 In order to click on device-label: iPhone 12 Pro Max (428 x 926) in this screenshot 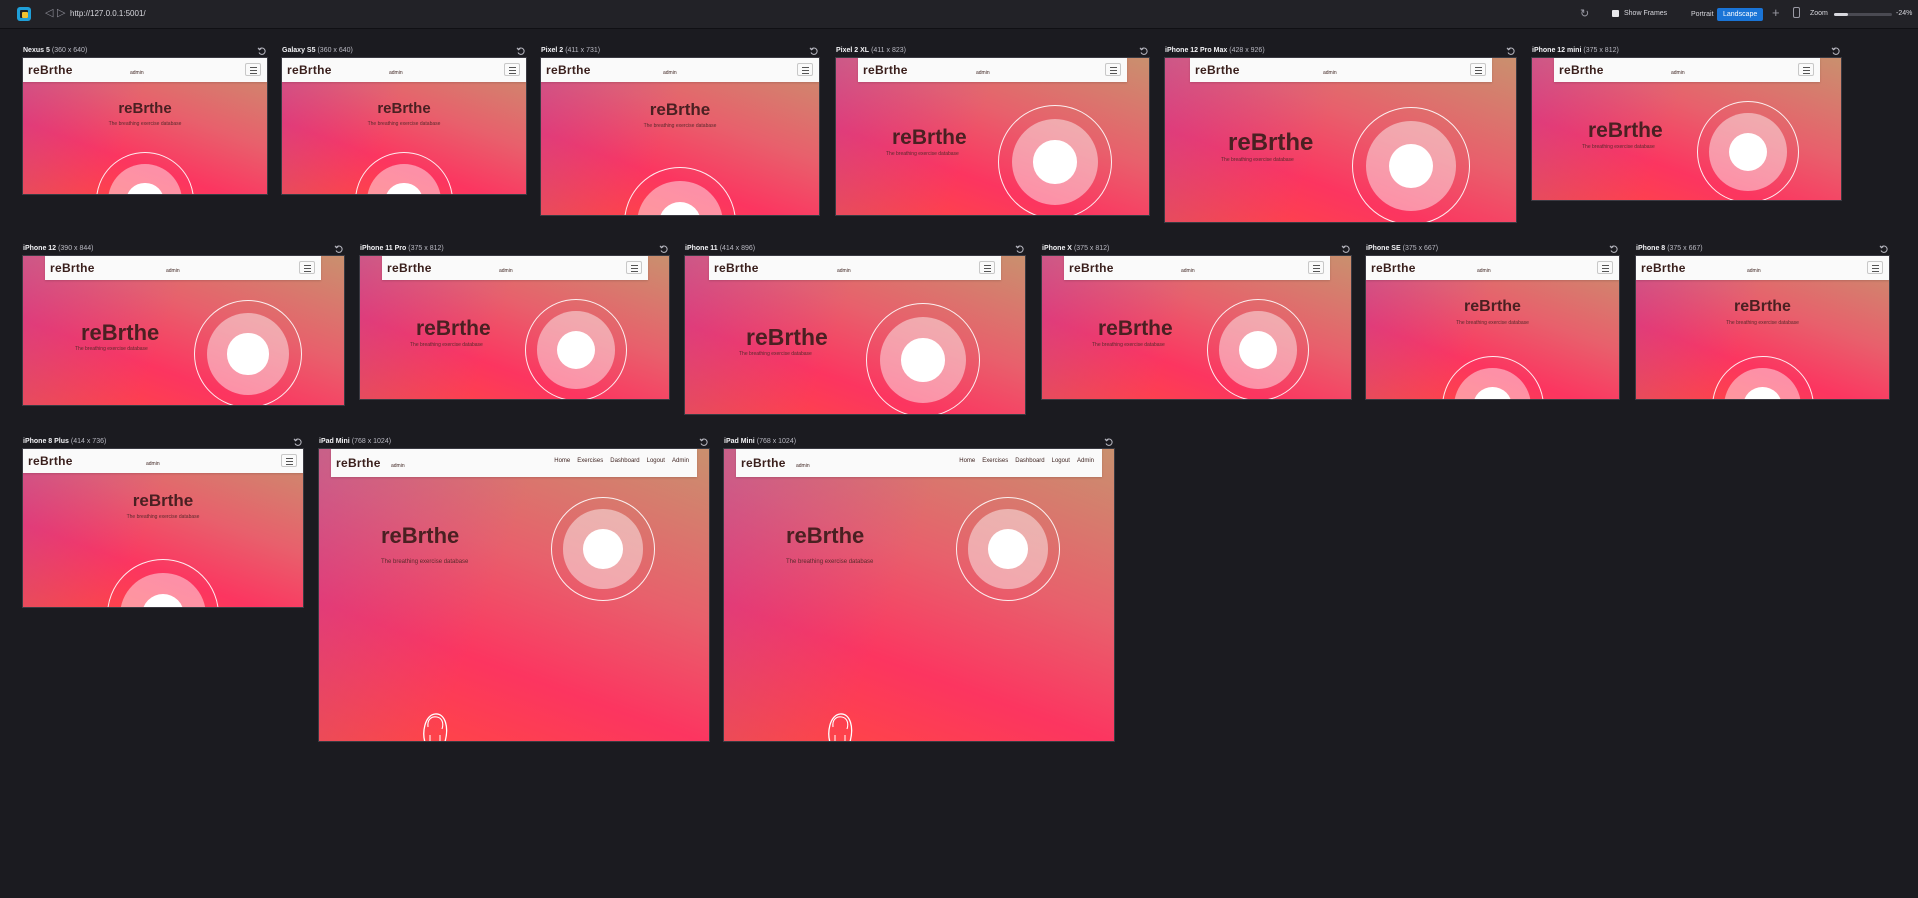, I will do `click(1215, 50)`.